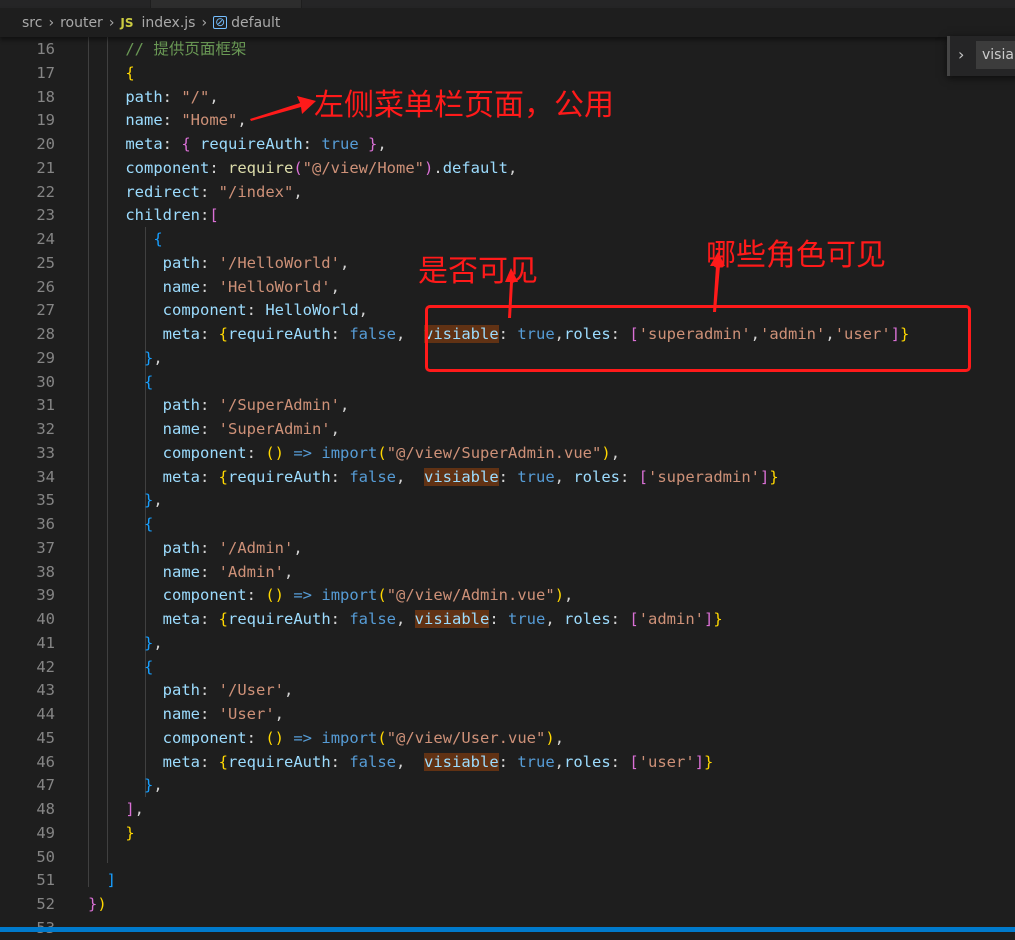  Describe the element at coordinates (487, 207) in the screenshot. I see `annotation-arrows` at that location.